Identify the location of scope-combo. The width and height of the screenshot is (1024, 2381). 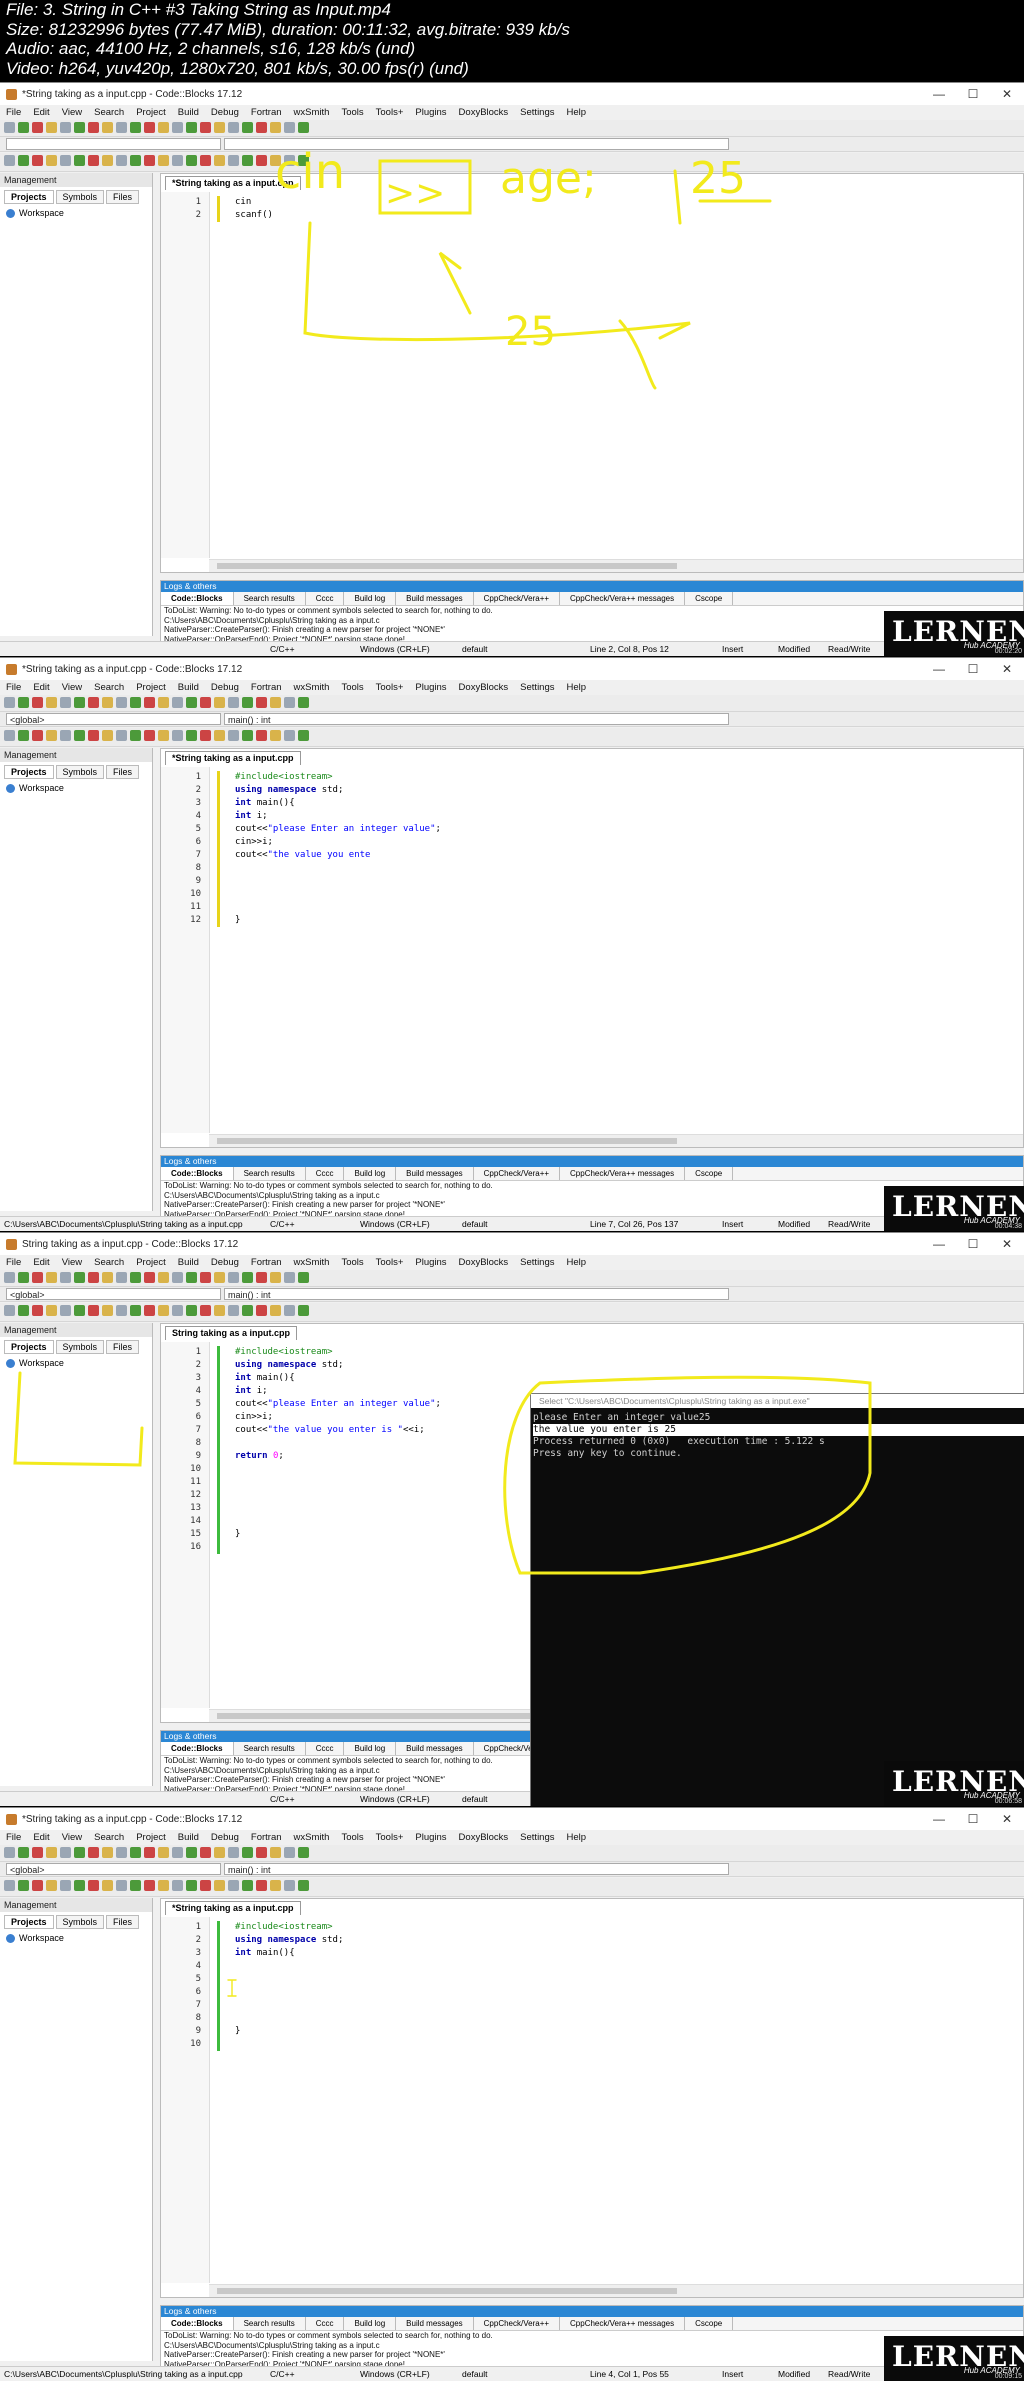
(113, 144).